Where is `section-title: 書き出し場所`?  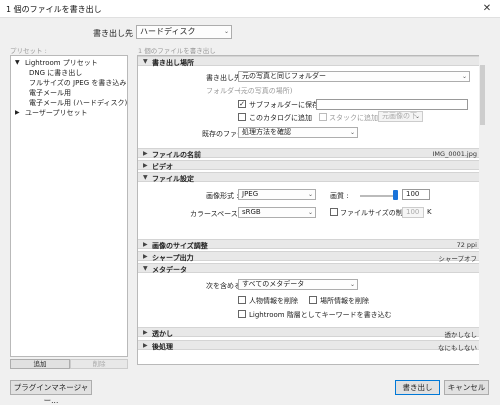
section-title: 書き出し場所 is located at coordinates (173, 63).